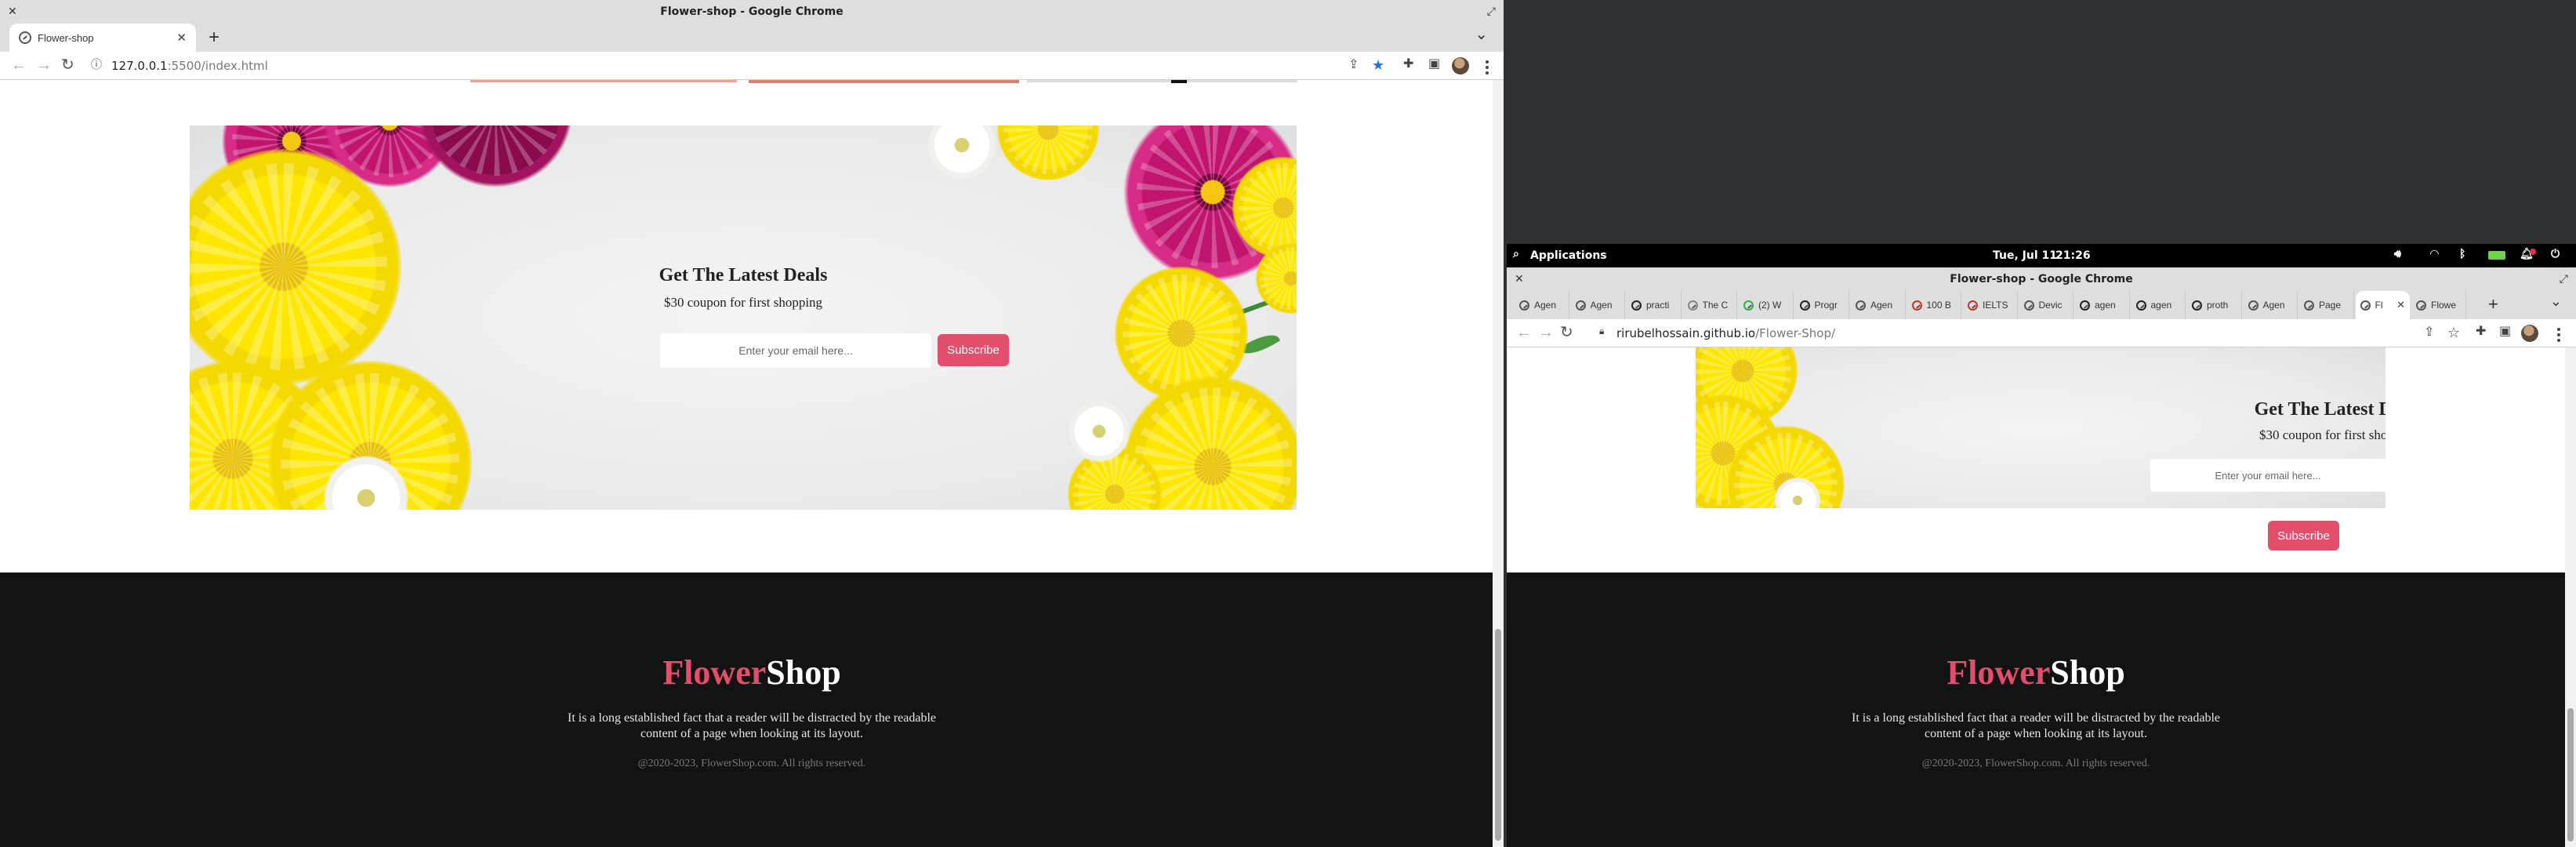 This screenshot has width=2576, height=847. What do you see at coordinates (2438, 305) in the screenshot?
I see `tab-16: Flowe` at bounding box center [2438, 305].